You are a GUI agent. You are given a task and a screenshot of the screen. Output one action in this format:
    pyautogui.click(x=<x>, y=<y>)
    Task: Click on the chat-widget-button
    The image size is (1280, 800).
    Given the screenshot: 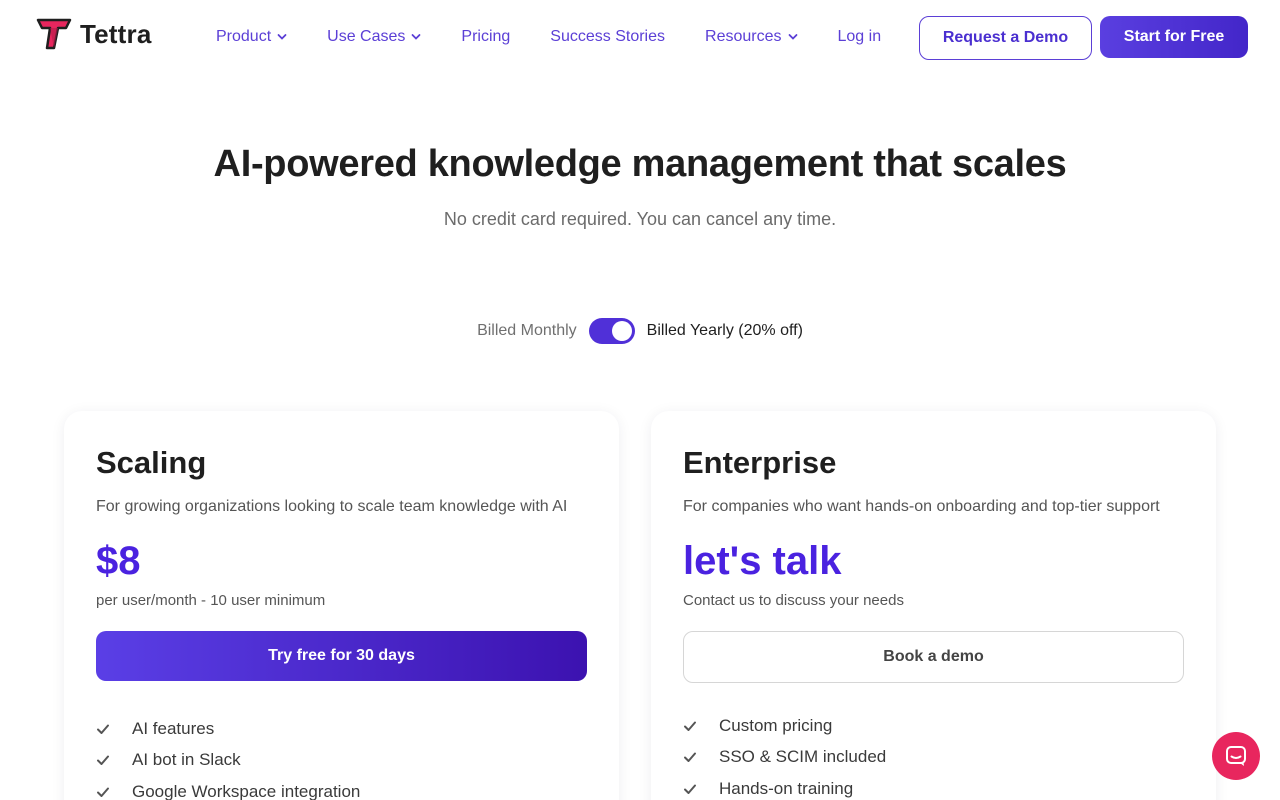 What is the action you would take?
    pyautogui.click(x=1236, y=756)
    